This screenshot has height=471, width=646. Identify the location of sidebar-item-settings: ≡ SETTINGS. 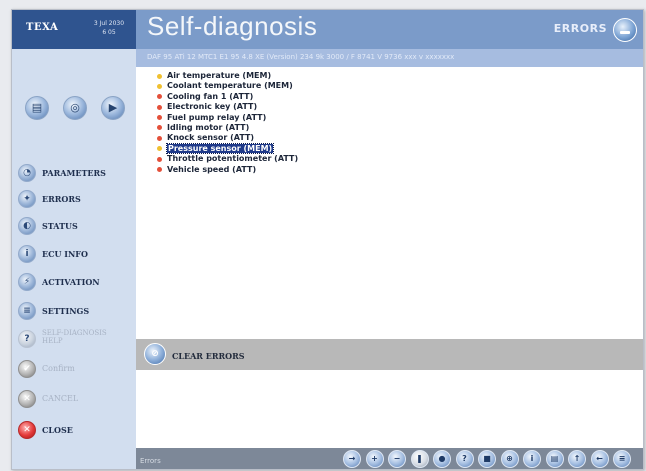
(77, 312).